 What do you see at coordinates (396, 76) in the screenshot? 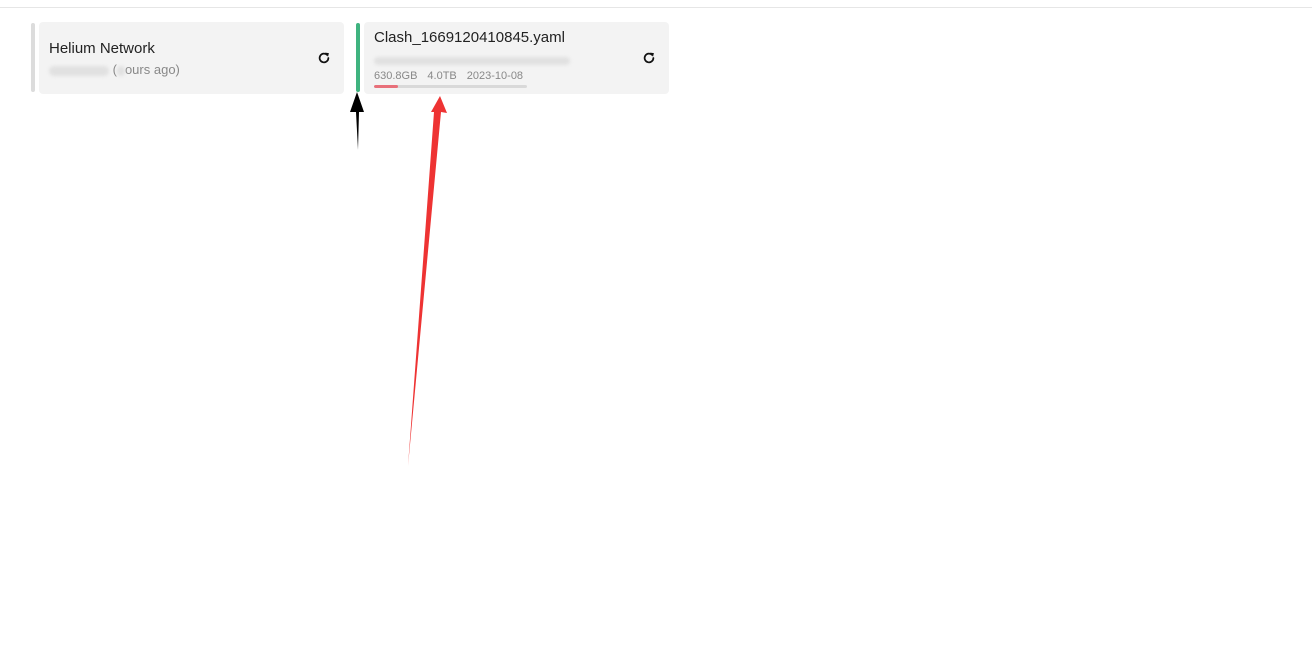
I see `used-traffic: 630.8GB` at bounding box center [396, 76].